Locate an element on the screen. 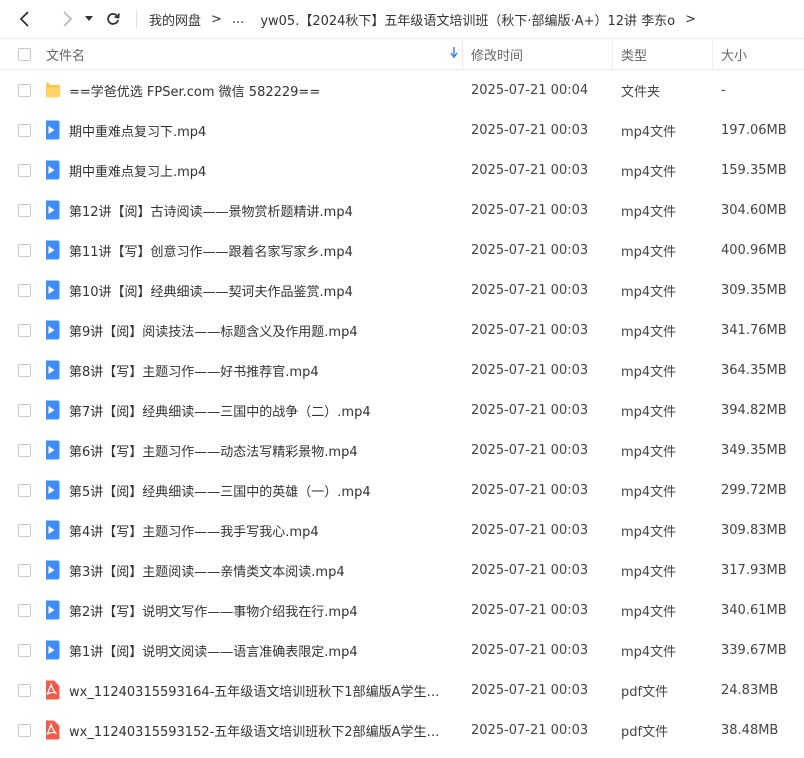 The height and width of the screenshot is (758, 804). file-name: 第11讲【写】创意习作——跟着名家写家乡.mp4 is located at coordinates (211, 250).